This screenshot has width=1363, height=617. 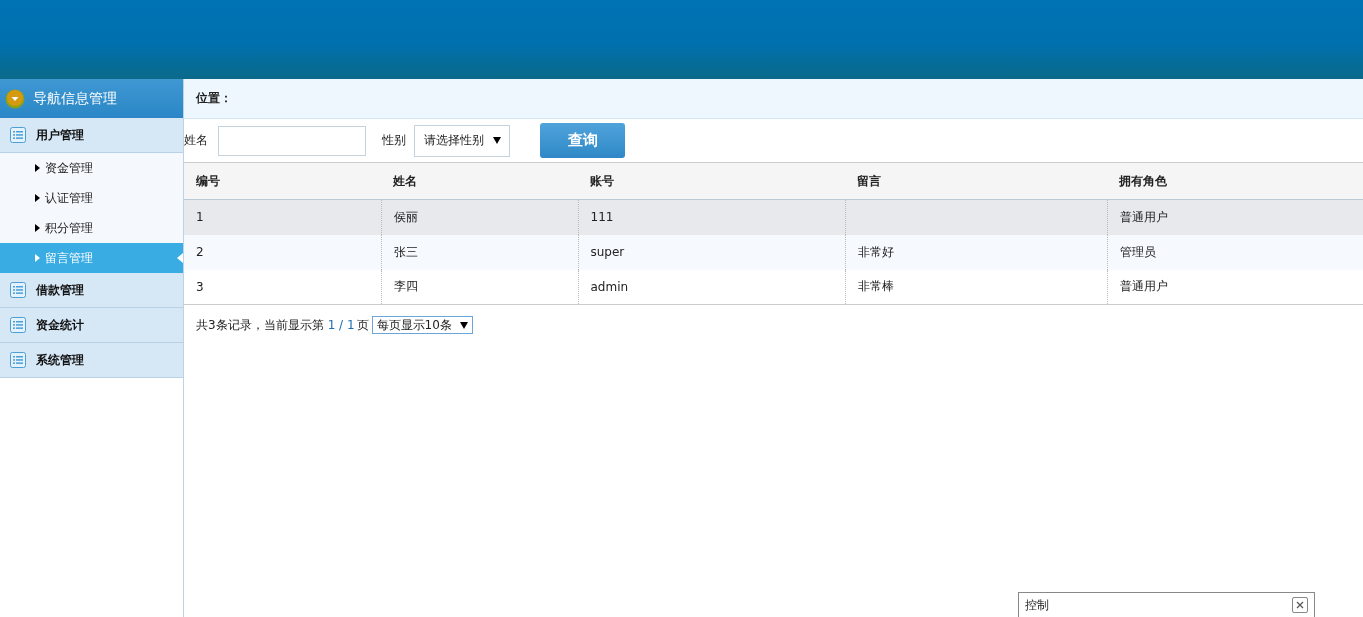 What do you see at coordinates (196, 140) in the screenshot?
I see `field-label: 姓名` at bounding box center [196, 140].